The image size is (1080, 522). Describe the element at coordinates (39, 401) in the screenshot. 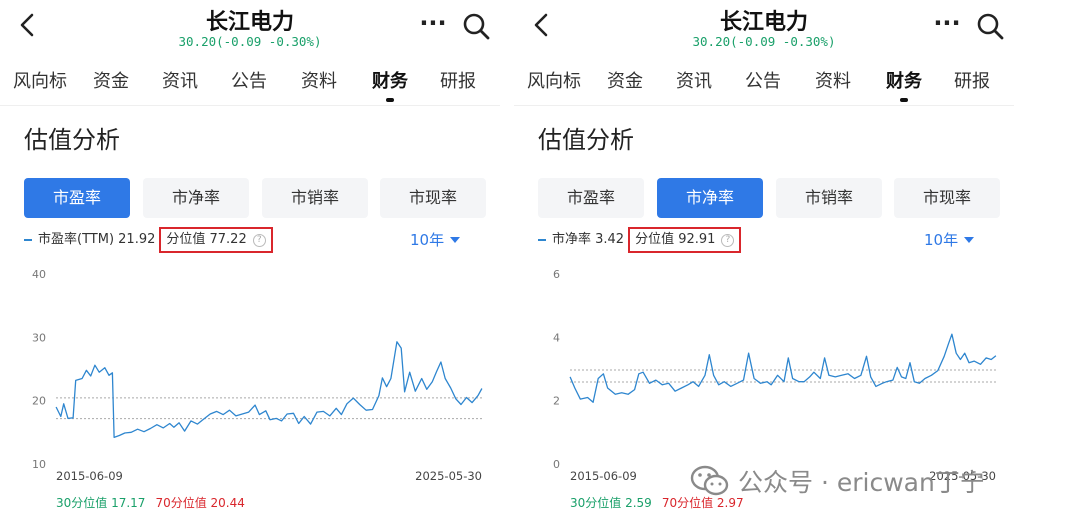

I see `y-tick-label: 20` at that location.